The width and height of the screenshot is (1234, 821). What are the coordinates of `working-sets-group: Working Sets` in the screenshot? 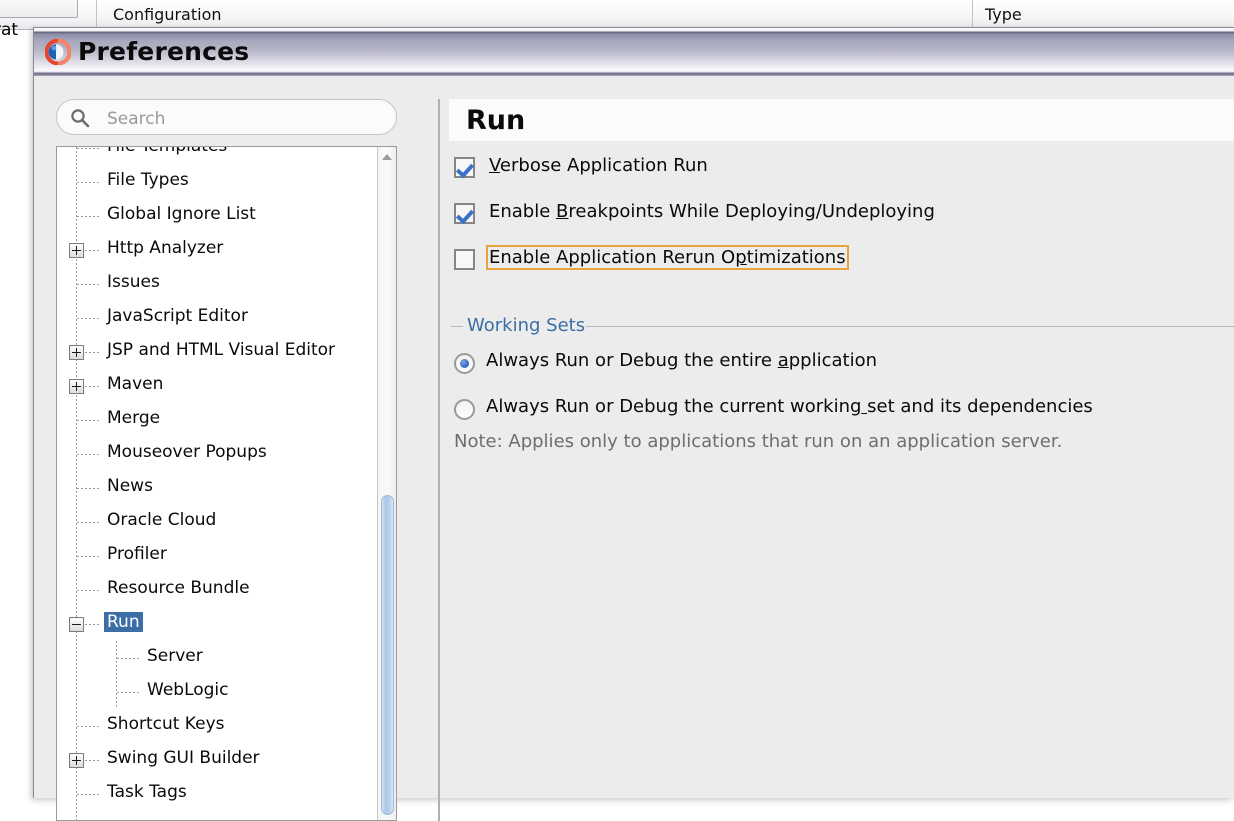 It's located at (841, 326).